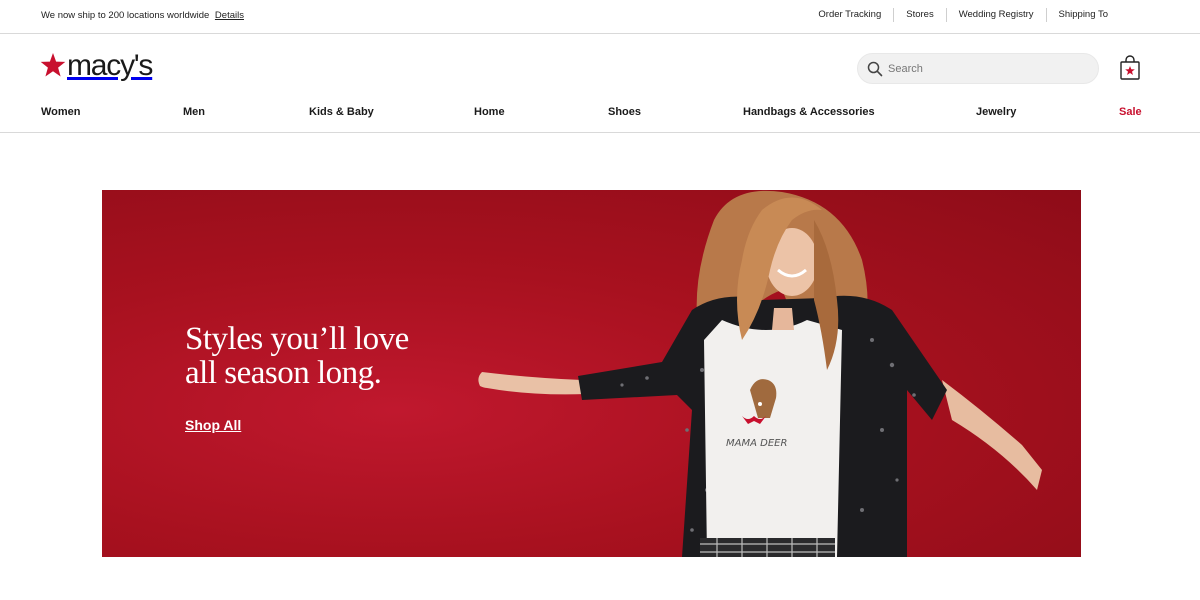 This screenshot has height=600, width=1200. What do you see at coordinates (489, 112) in the screenshot?
I see `nav-item-home: Home` at bounding box center [489, 112].